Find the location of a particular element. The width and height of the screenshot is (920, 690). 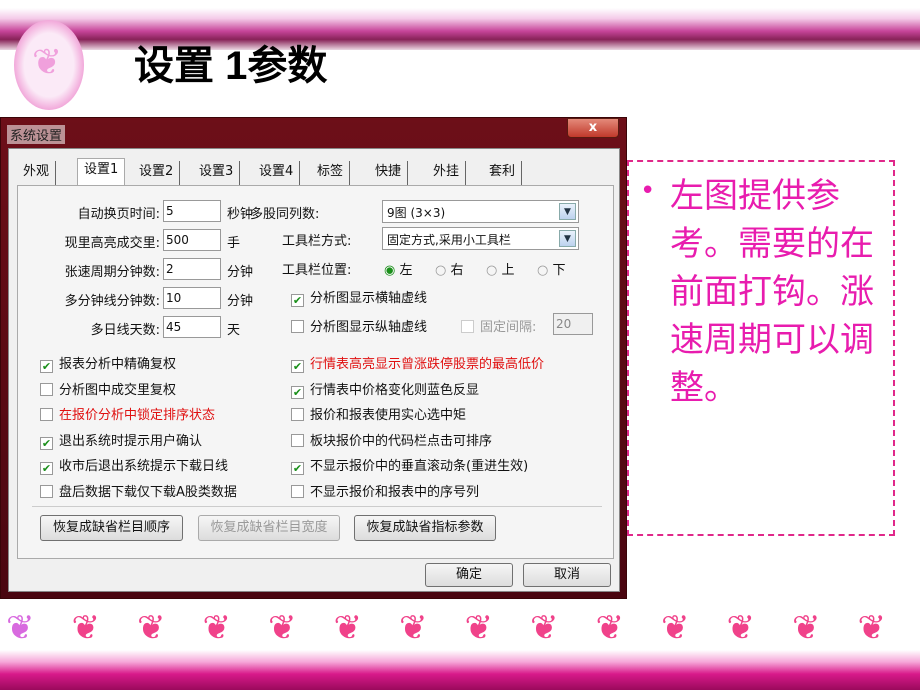

radio-icon: ◉ is located at coordinates (389, 270).